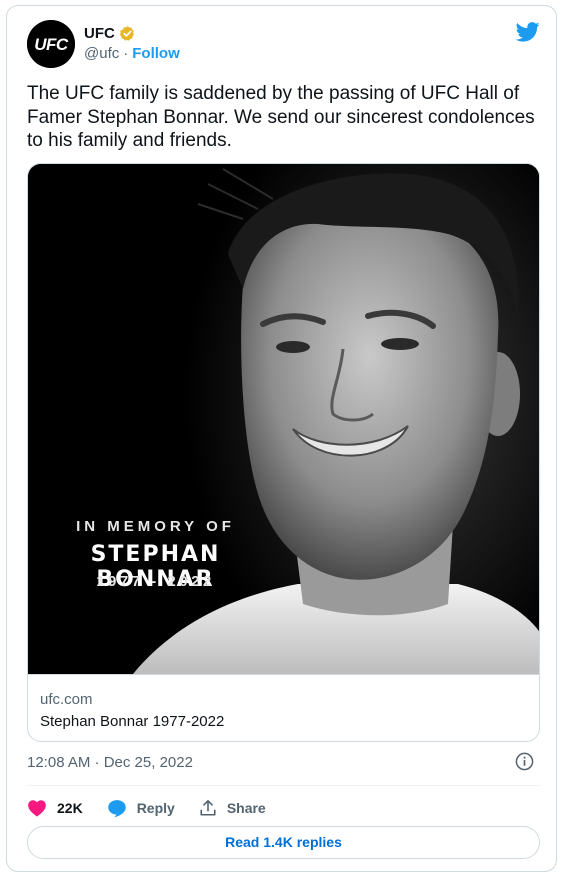 This screenshot has width=563, height=878. I want to click on link-title: Stephan Bonnar 1977-2022, so click(132, 721).